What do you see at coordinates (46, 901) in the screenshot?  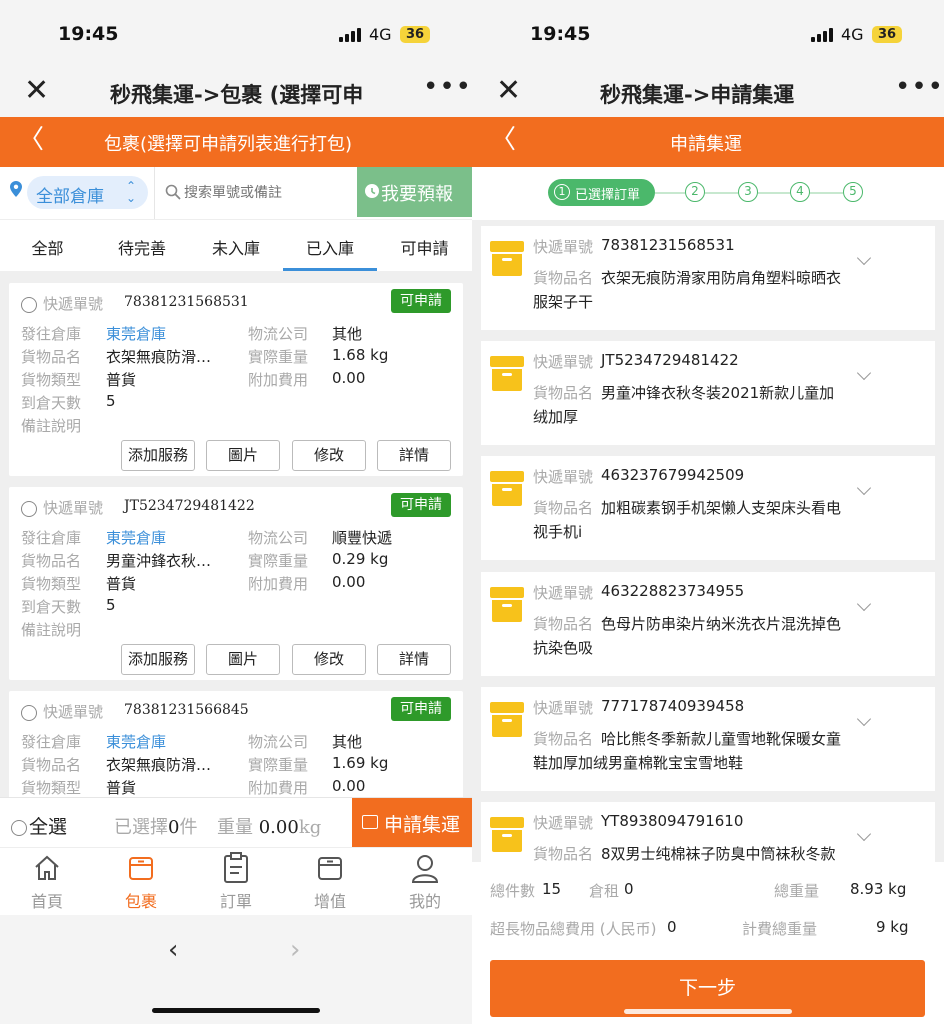 I see `nav-home-label: 首頁` at bounding box center [46, 901].